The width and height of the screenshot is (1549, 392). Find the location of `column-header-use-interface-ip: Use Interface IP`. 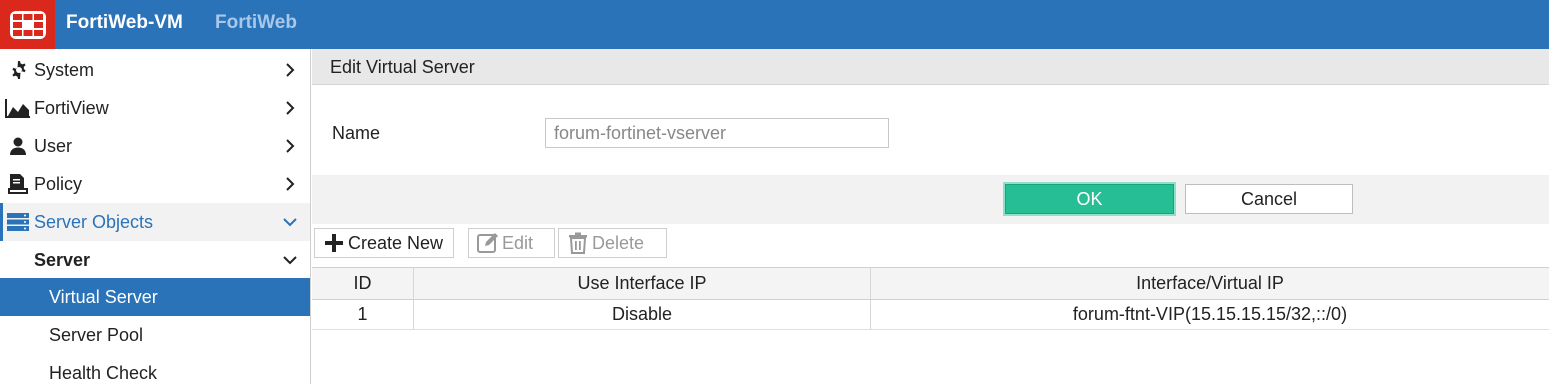

column-header-use-interface-ip: Use Interface IP is located at coordinates (642, 283).